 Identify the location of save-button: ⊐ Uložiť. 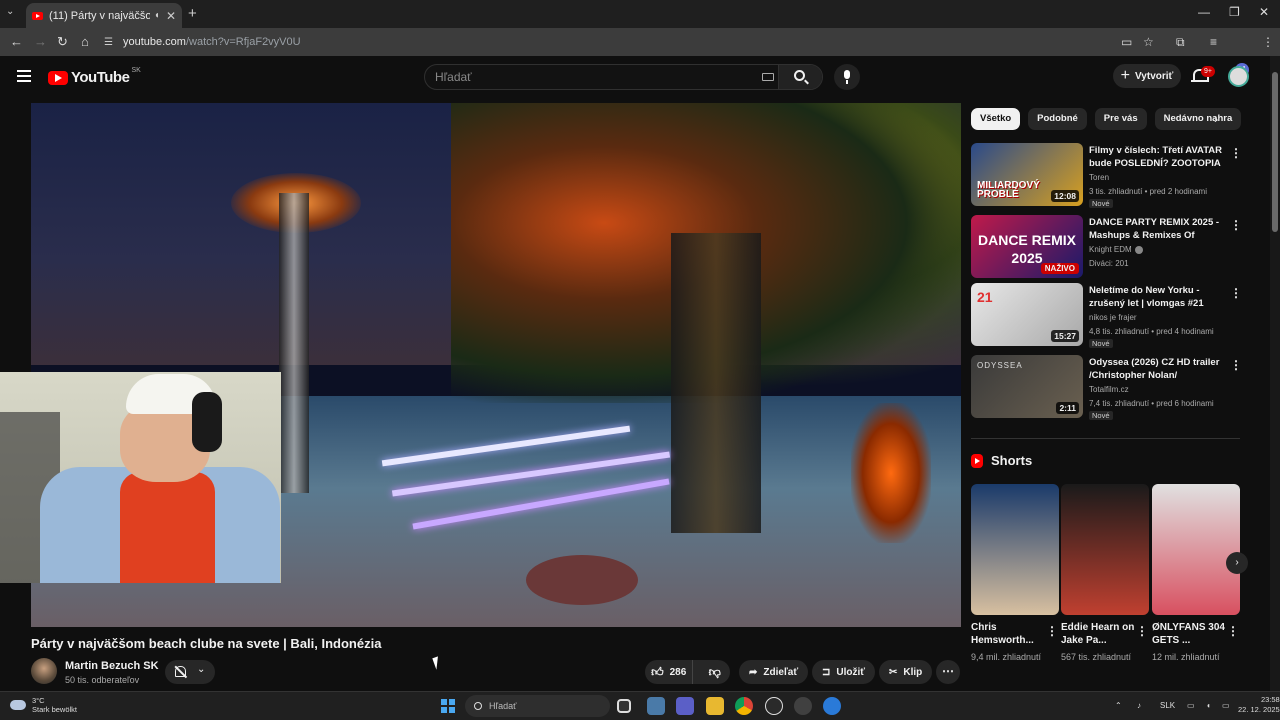
(844, 672).